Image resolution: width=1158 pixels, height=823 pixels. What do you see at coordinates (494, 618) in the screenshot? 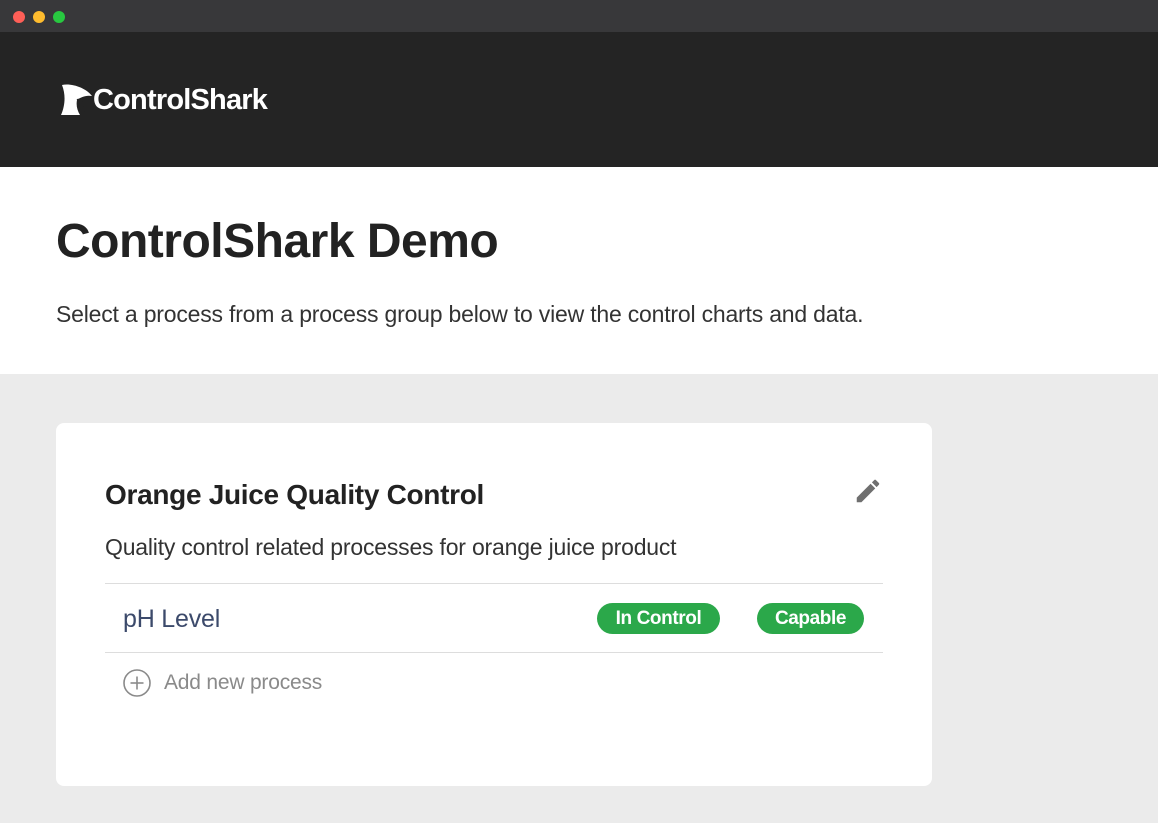
I see `process-row-ph-level: pH Level In Control Capable` at bounding box center [494, 618].